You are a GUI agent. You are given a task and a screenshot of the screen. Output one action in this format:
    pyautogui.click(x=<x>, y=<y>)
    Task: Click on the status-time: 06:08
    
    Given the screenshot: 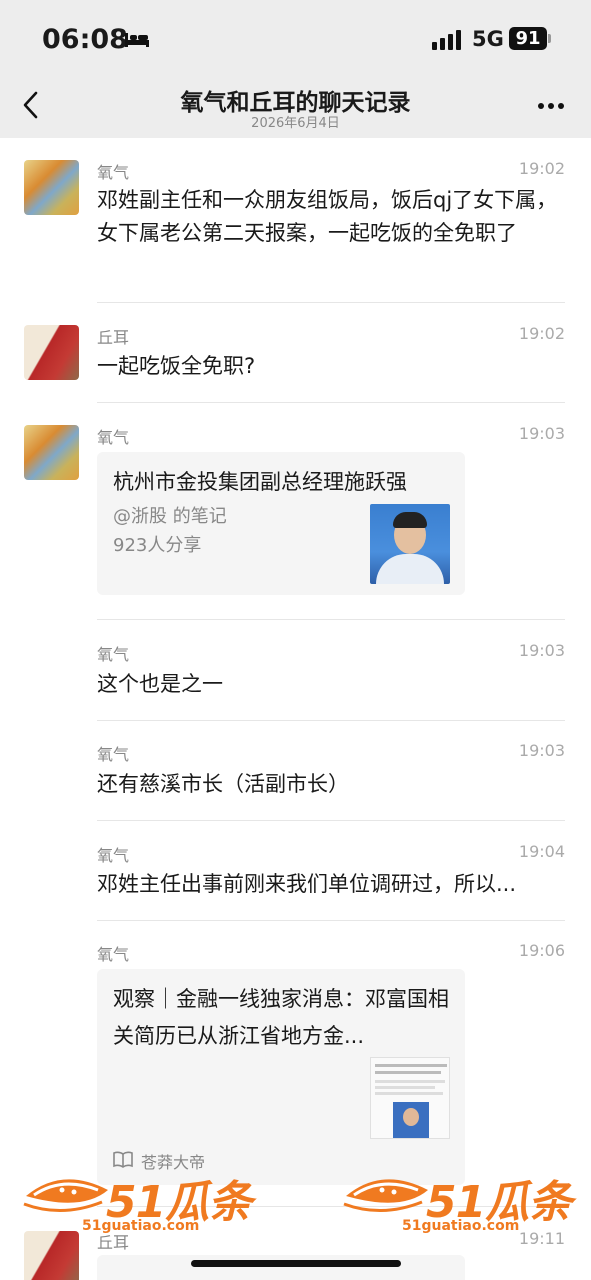 What is the action you would take?
    pyautogui.click(x=85, y=39)
    